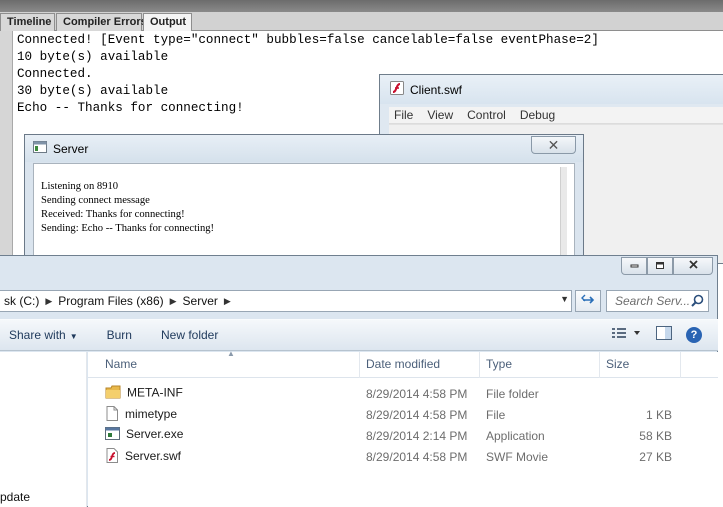 The image size is (723, 507). I want to click on file-name-cell: mimetype, so click(141, 415).